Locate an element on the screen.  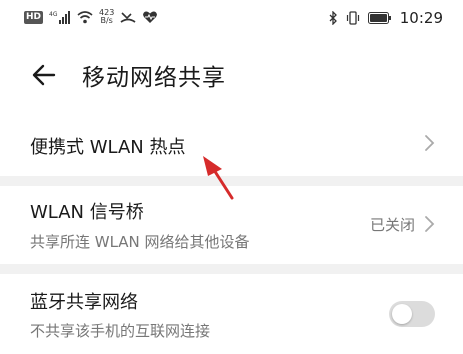
bluetooth-icon is located at coordinates (333, 18).